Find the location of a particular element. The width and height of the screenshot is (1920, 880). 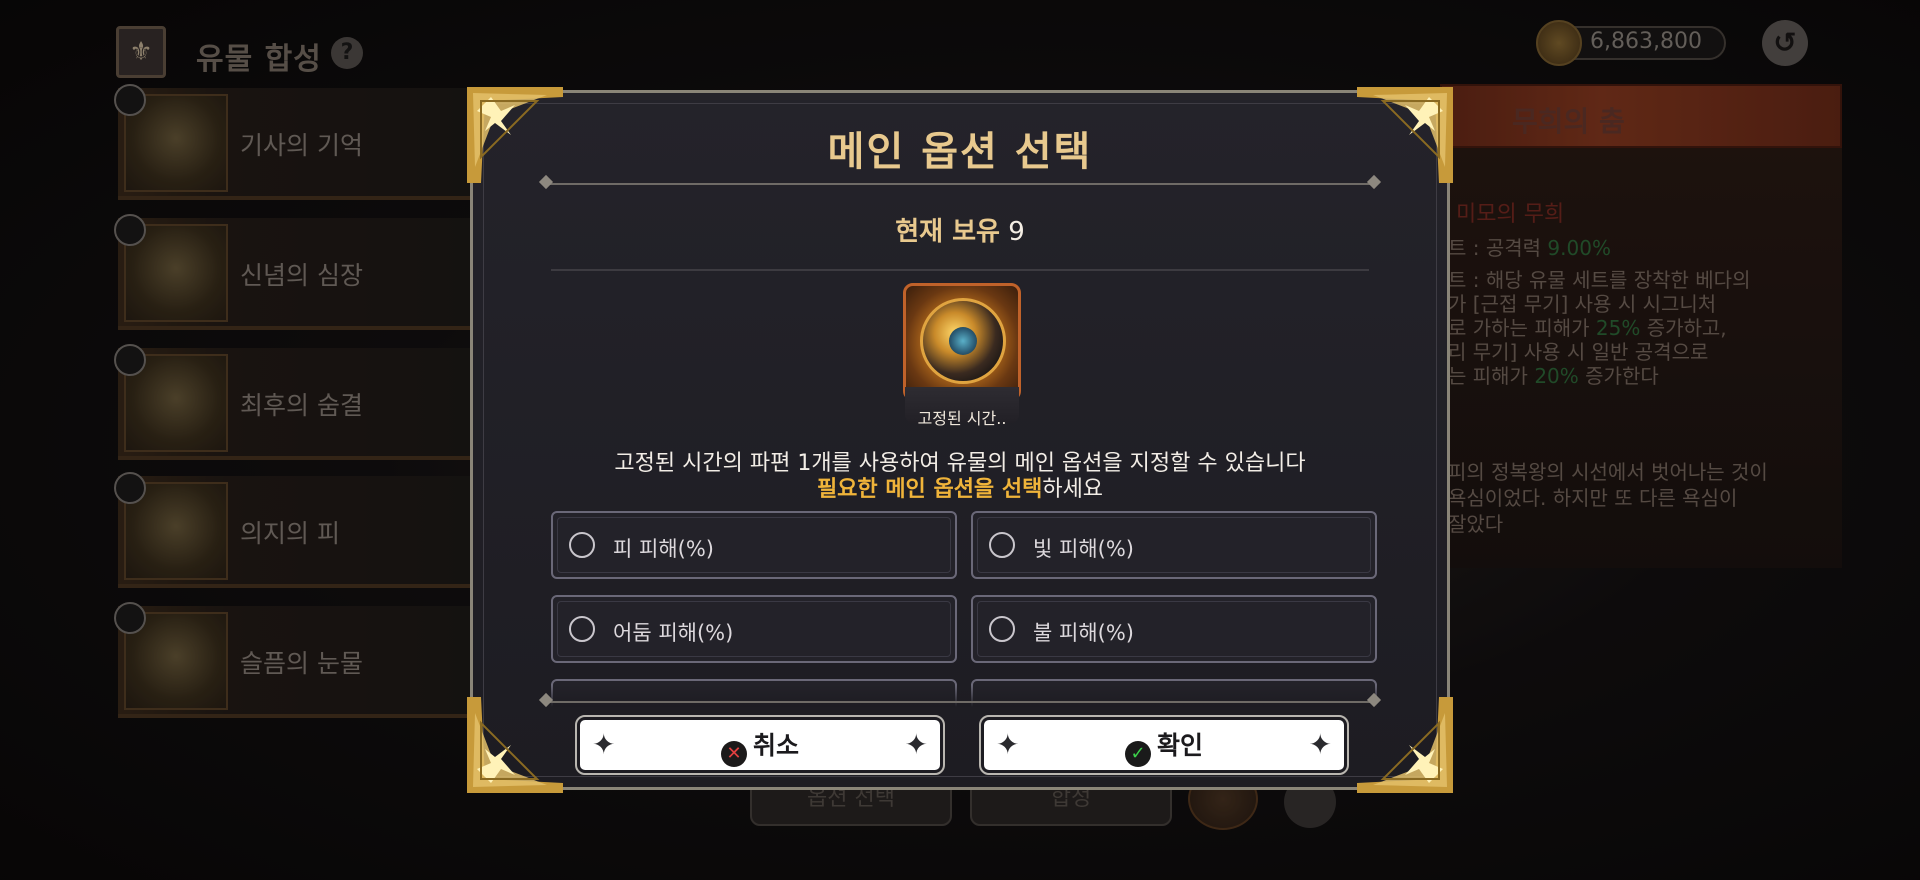

instruction-suffix: 하세요 is located at coordinates (1073, 489).